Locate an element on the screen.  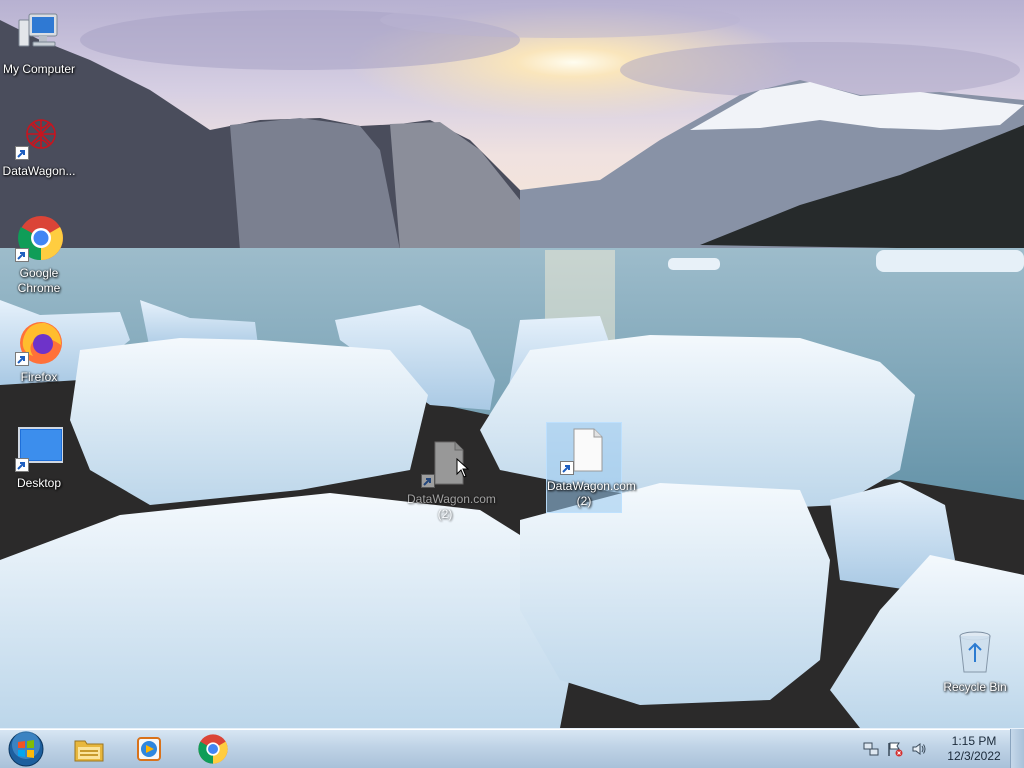
clock-time: 1:15 PM is located at coordinates (974, 741).